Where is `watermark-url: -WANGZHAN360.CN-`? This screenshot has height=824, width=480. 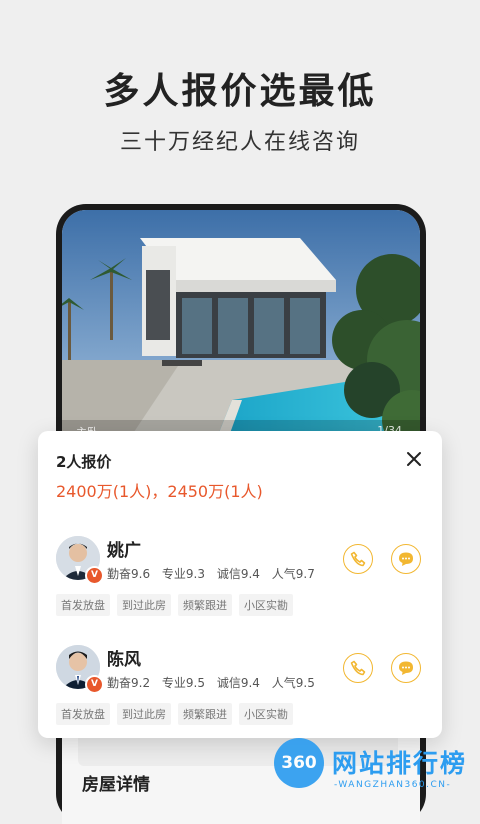
watermark-url: -WANGZHAN360.CN- is located at coordinates (393, 785).